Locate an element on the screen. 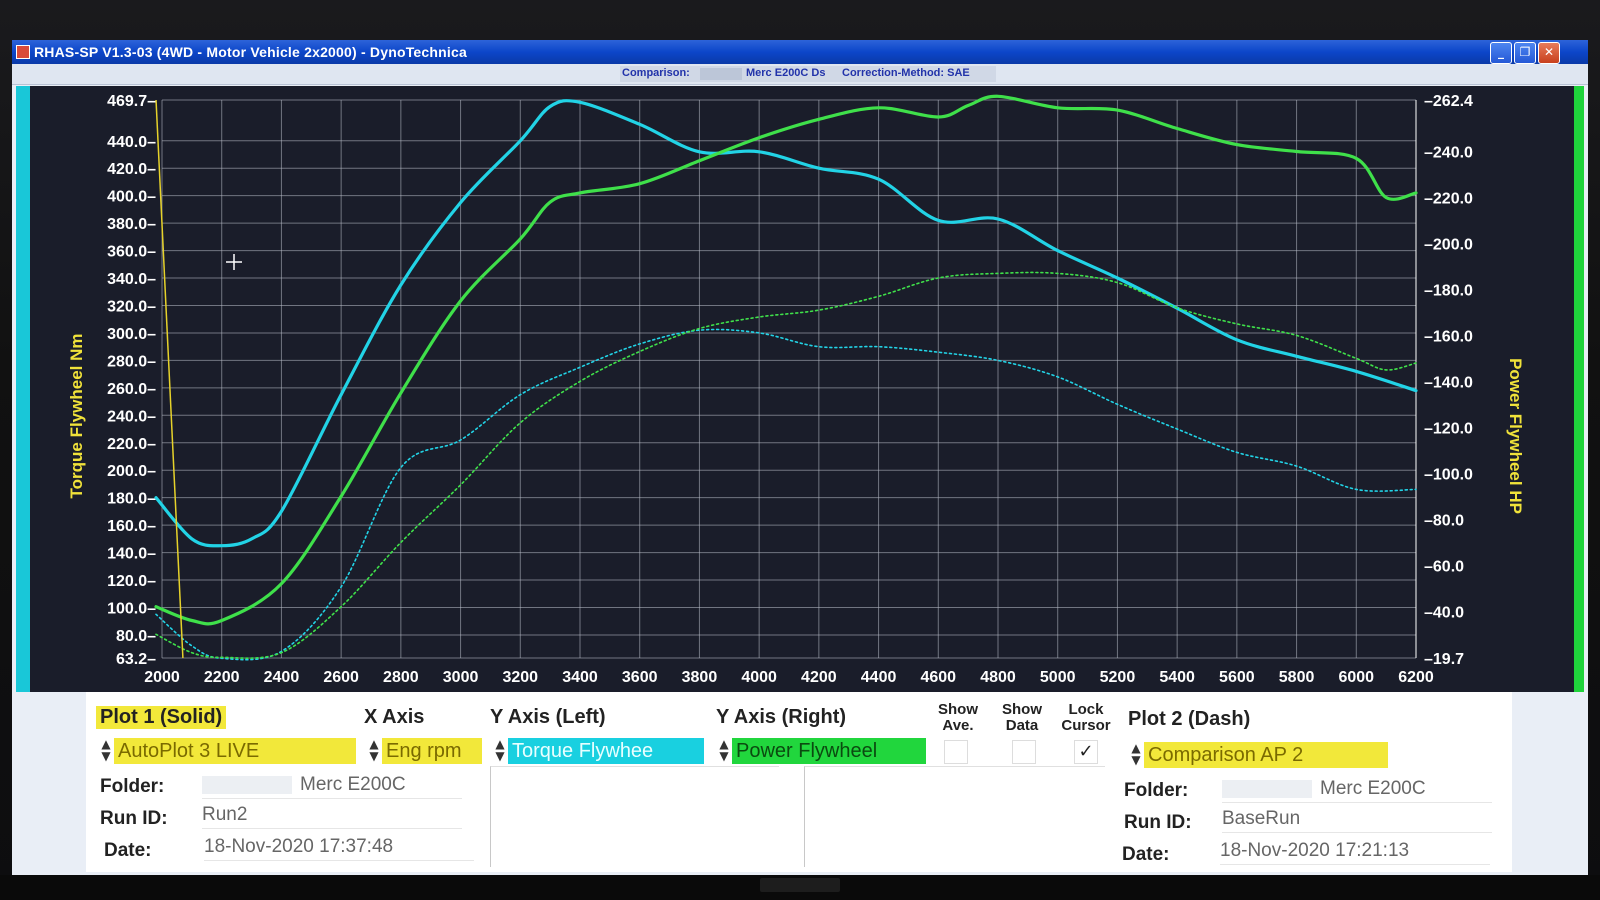 This screenshot has height=900, width=1600. monitor-brand-logo is located at coordinates (800, 885).